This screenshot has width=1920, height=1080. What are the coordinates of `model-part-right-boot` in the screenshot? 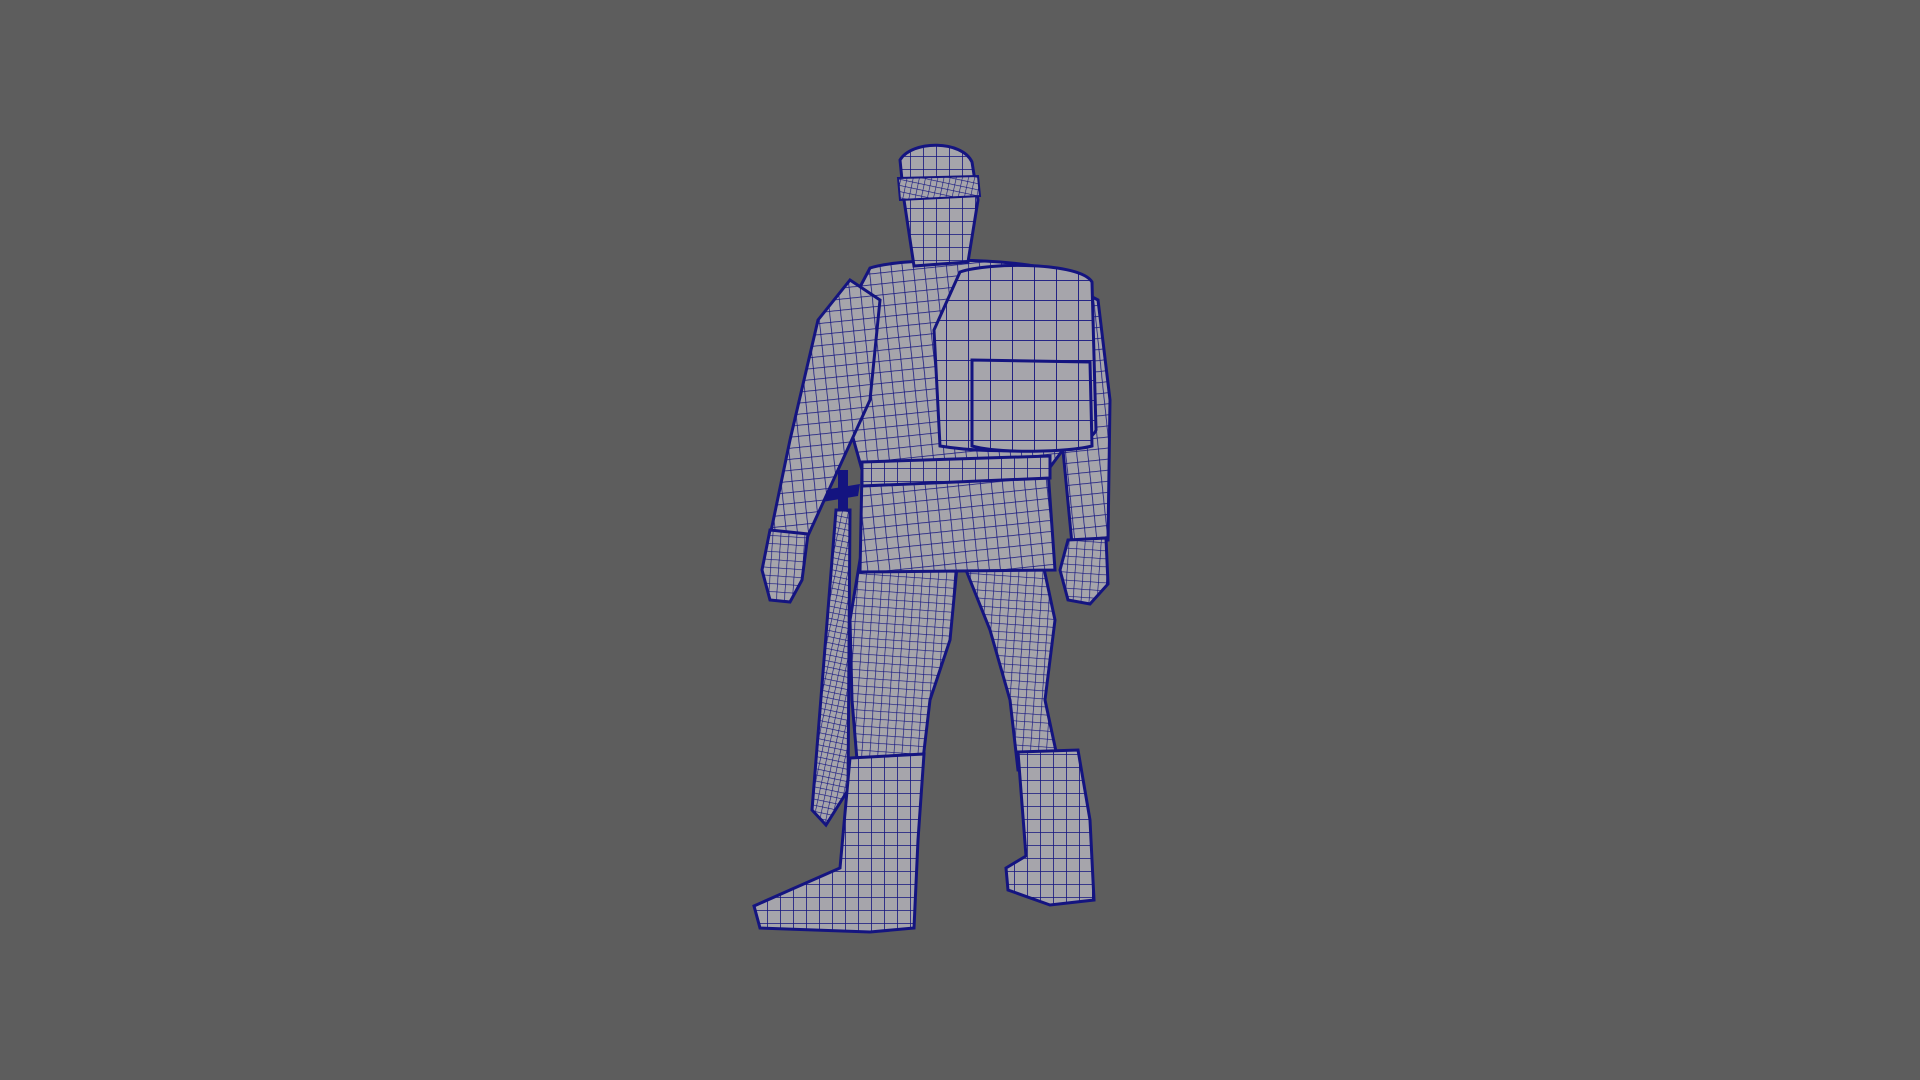 It's located at (1050, 827).